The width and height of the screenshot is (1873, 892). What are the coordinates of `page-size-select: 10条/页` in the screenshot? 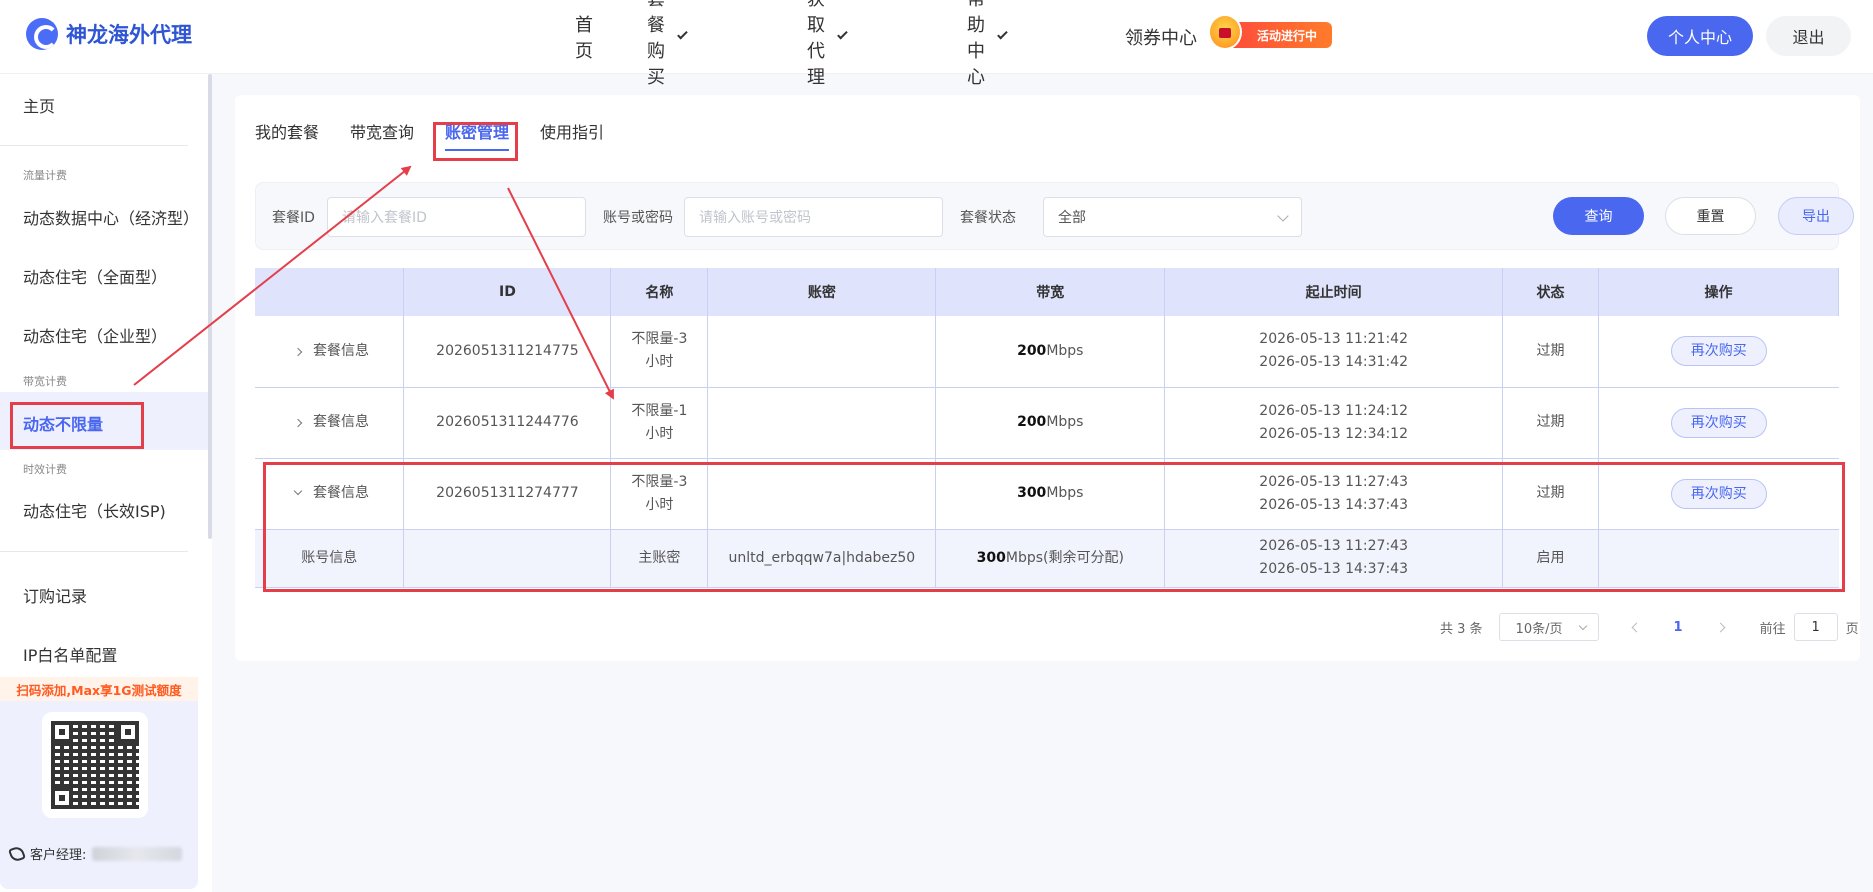 It's located at (1548, 627).